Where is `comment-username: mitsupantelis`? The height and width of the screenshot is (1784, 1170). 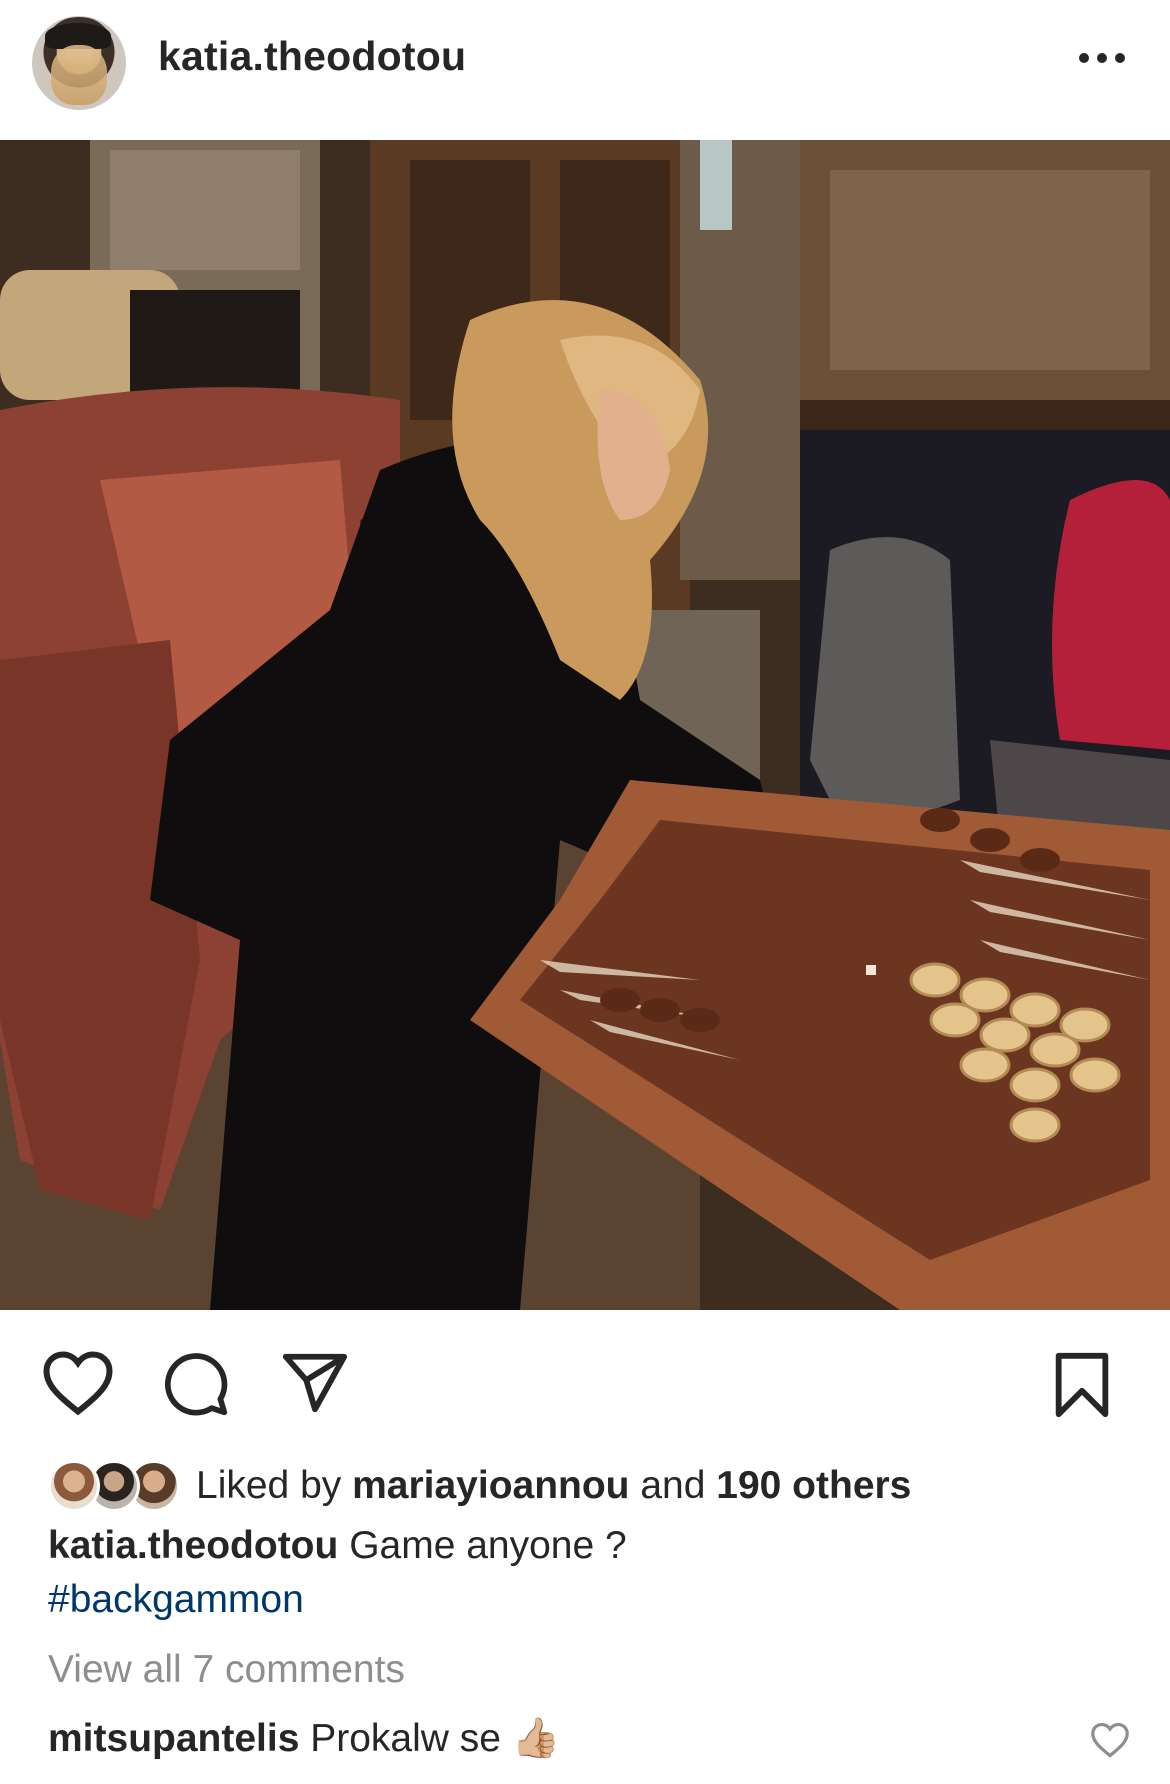 comment-username: mitsupantelis is located at coordinates (173, 1738).